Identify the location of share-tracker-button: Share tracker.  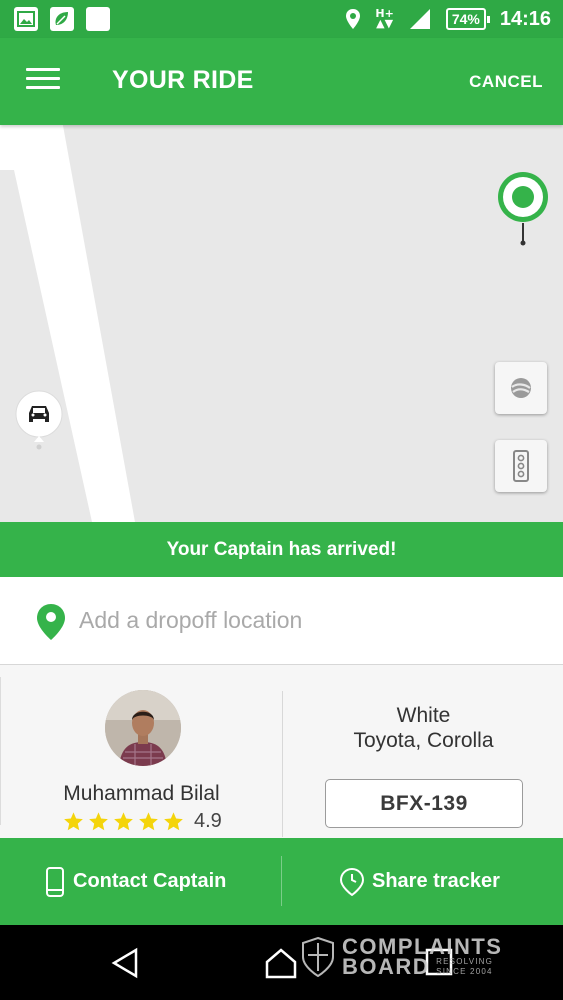
(420, 881).